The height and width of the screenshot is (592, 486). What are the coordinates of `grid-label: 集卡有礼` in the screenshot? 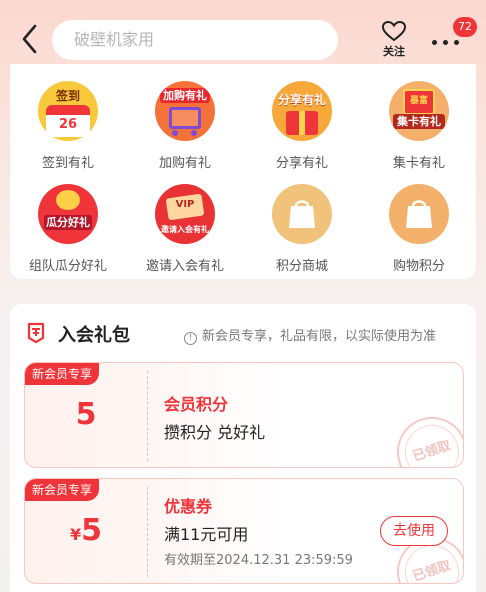 It's located at (418, 163).